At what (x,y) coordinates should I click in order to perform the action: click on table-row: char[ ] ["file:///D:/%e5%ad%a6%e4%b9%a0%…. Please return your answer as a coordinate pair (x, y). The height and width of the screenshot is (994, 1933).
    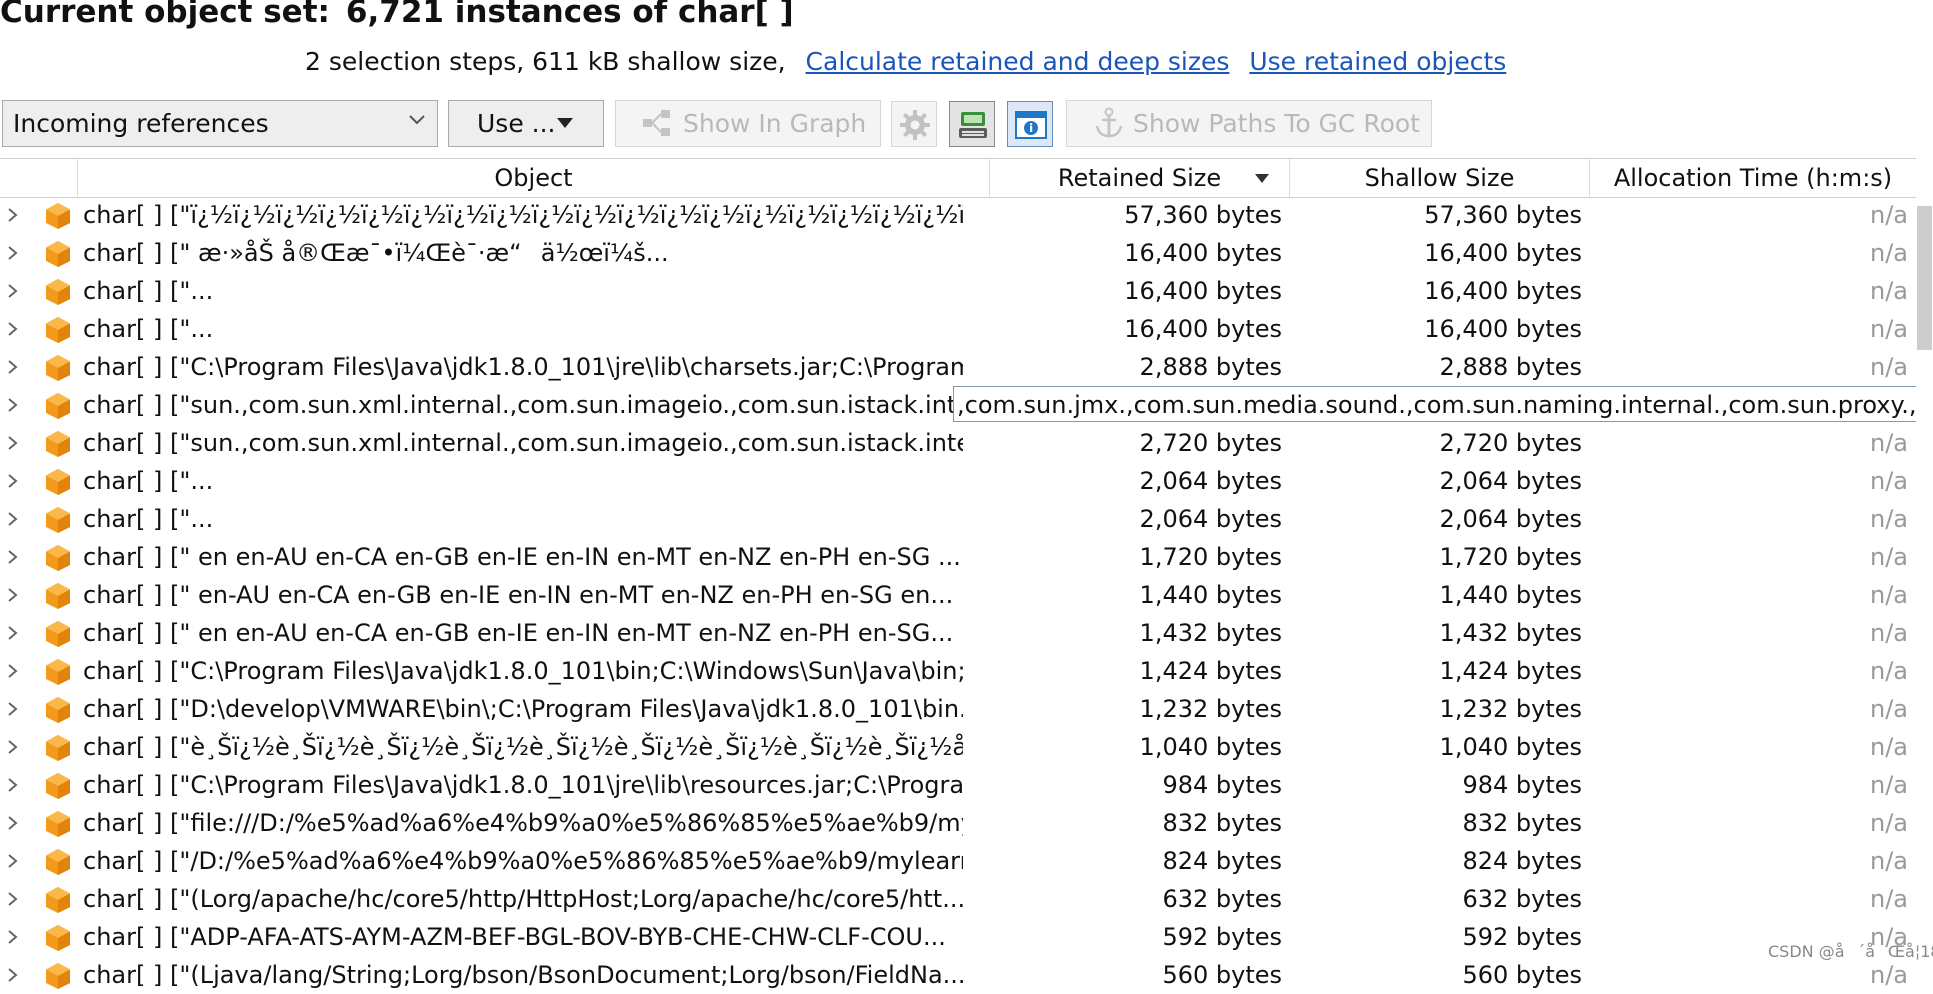
    Looking at the image, I should click on (958, 823).